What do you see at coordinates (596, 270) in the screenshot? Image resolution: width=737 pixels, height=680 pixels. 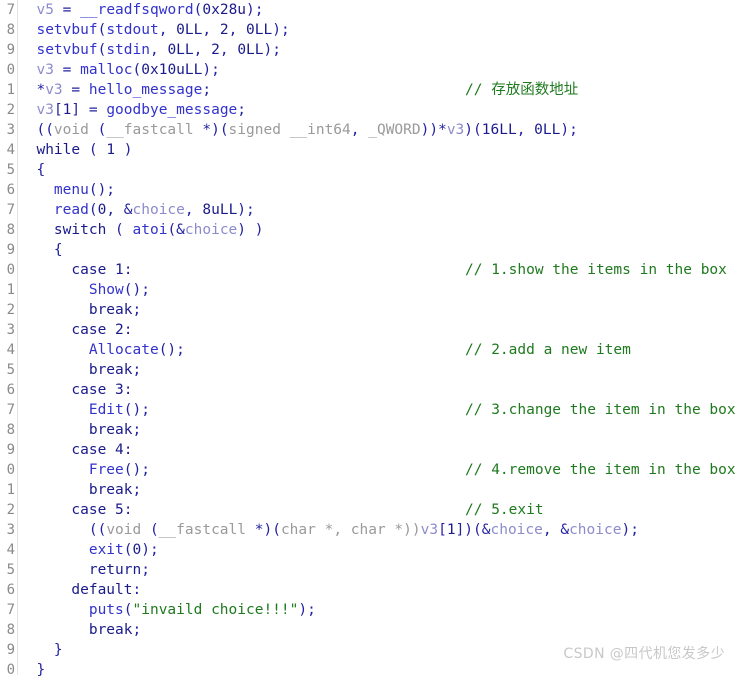 I see `inline-comment: // 1.show the items in the box` at bounding box center [596, 270].